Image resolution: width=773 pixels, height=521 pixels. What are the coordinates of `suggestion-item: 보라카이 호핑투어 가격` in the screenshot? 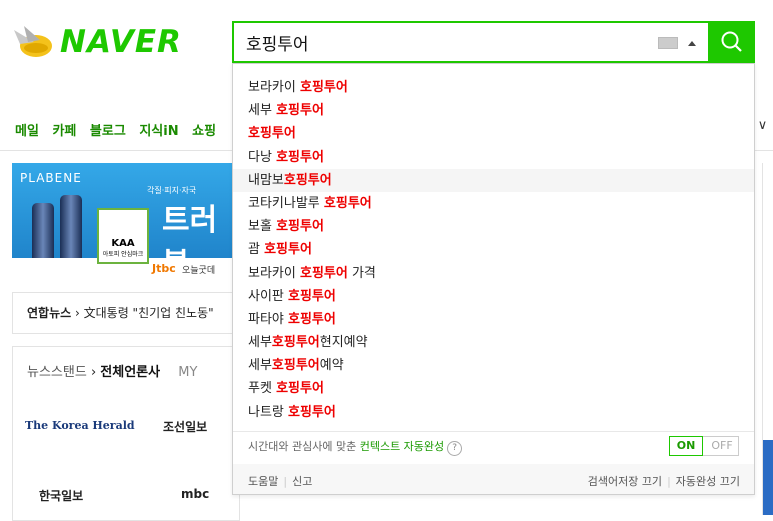 It's located at (493, 273).